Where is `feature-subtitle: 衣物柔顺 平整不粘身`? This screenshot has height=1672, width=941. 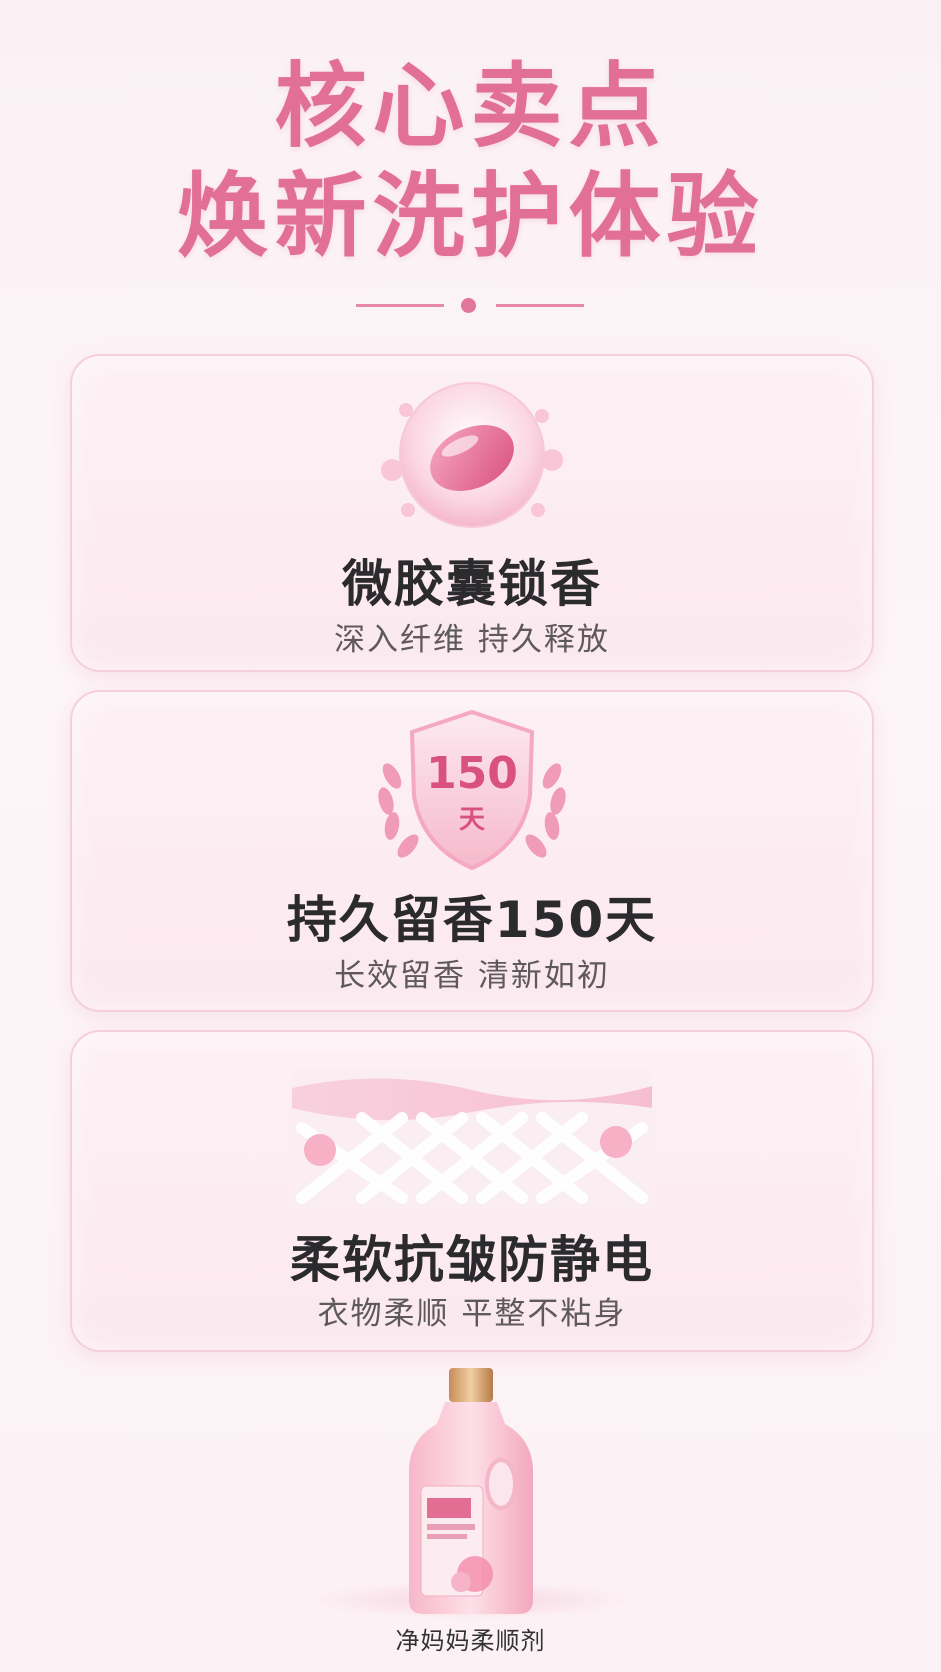
feature-subtitle: 衣物柔顺 平整不粘身 is located at coordinates (472, 1314).